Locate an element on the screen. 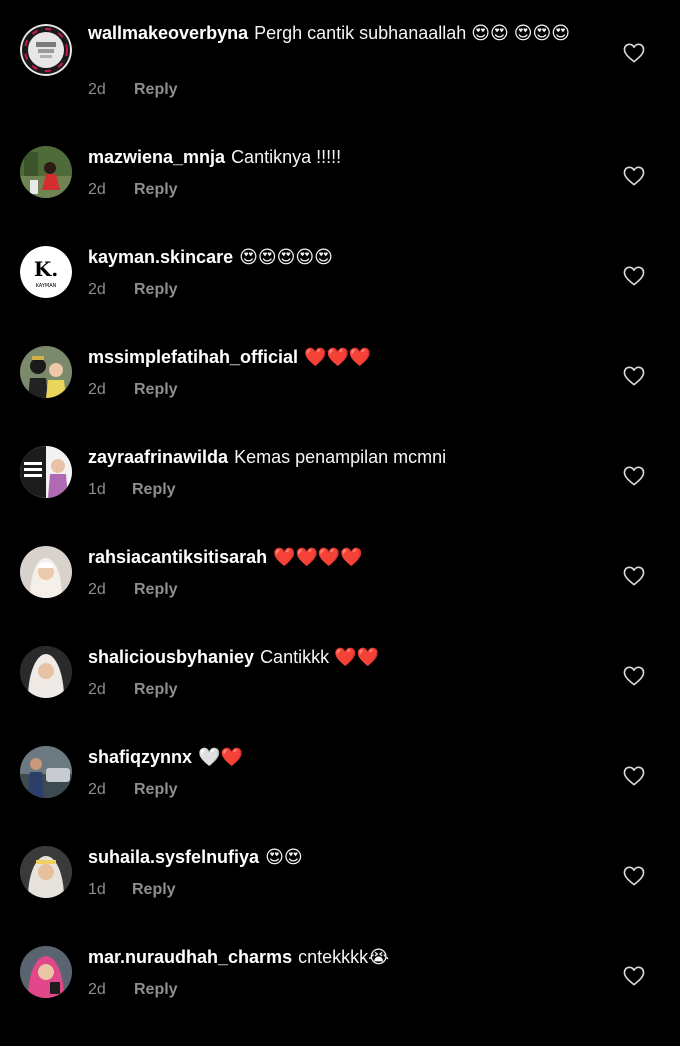 The image size is (680, 1046). comment-text: Cantikkk ❤️❤️ is located at coordinates (319, 657).